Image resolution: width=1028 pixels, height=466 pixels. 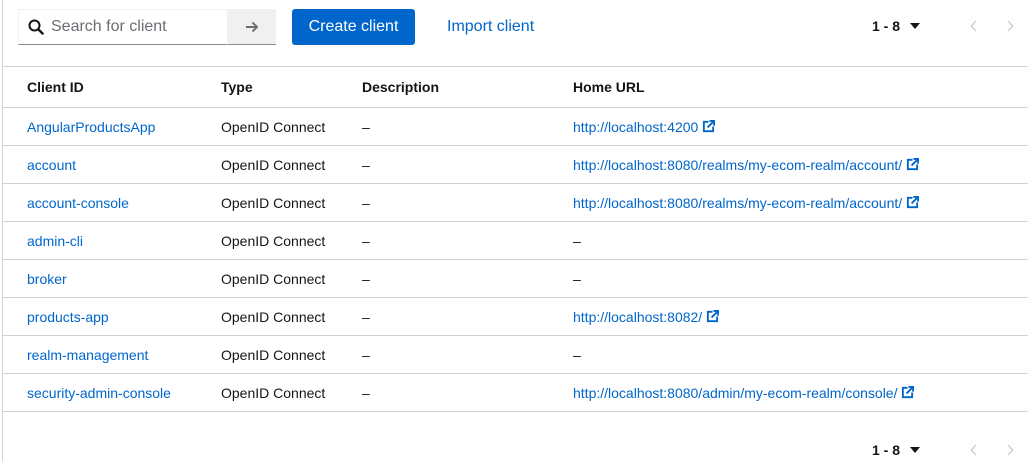 I want to click on client-id-link: account-console, so click(x=78, y=203).